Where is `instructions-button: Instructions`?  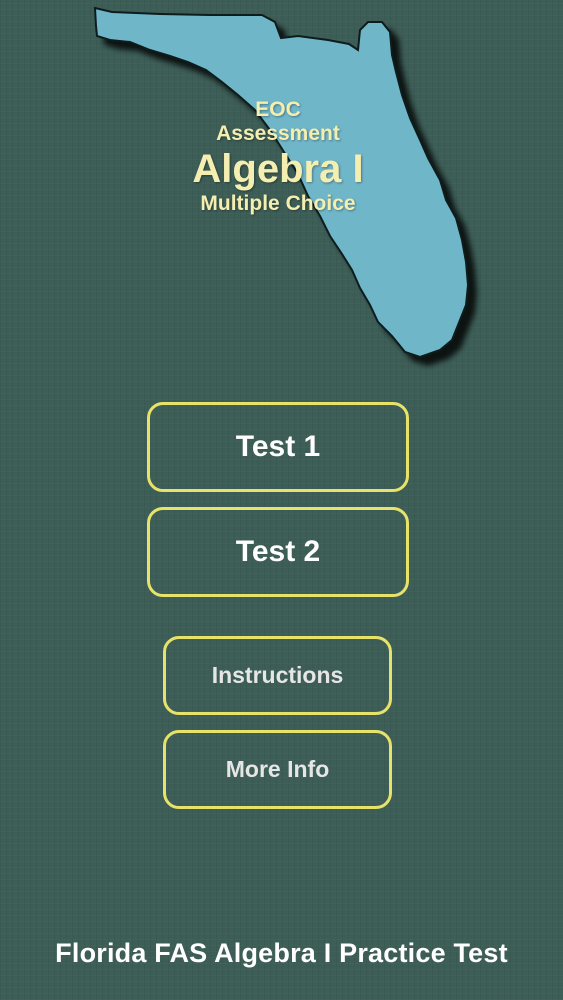 instructions-button: Instructions is located at coordinates (277, 675).